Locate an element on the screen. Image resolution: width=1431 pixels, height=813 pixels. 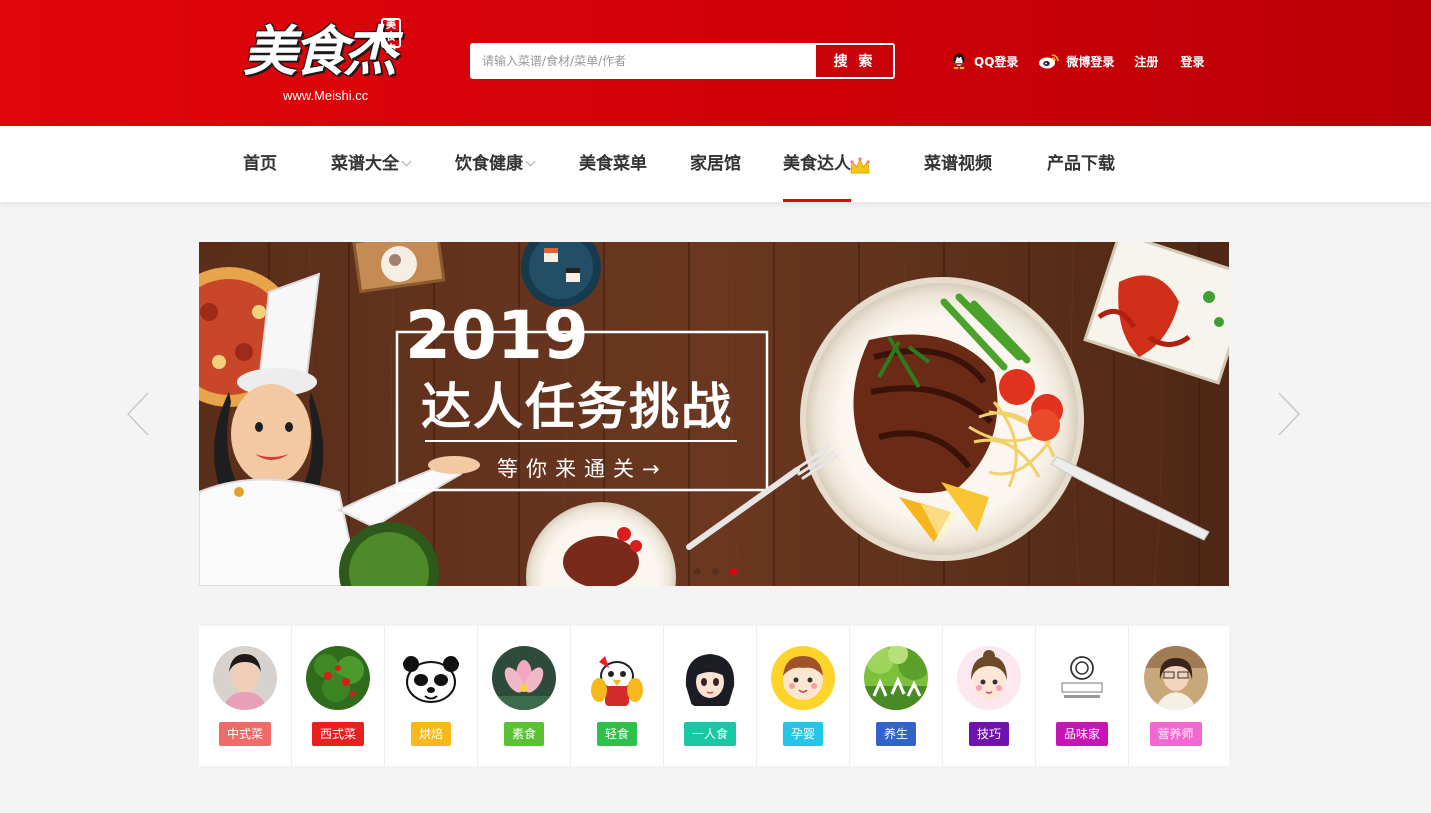
category-tag: 一人食 is located at coordinates (710, 734).